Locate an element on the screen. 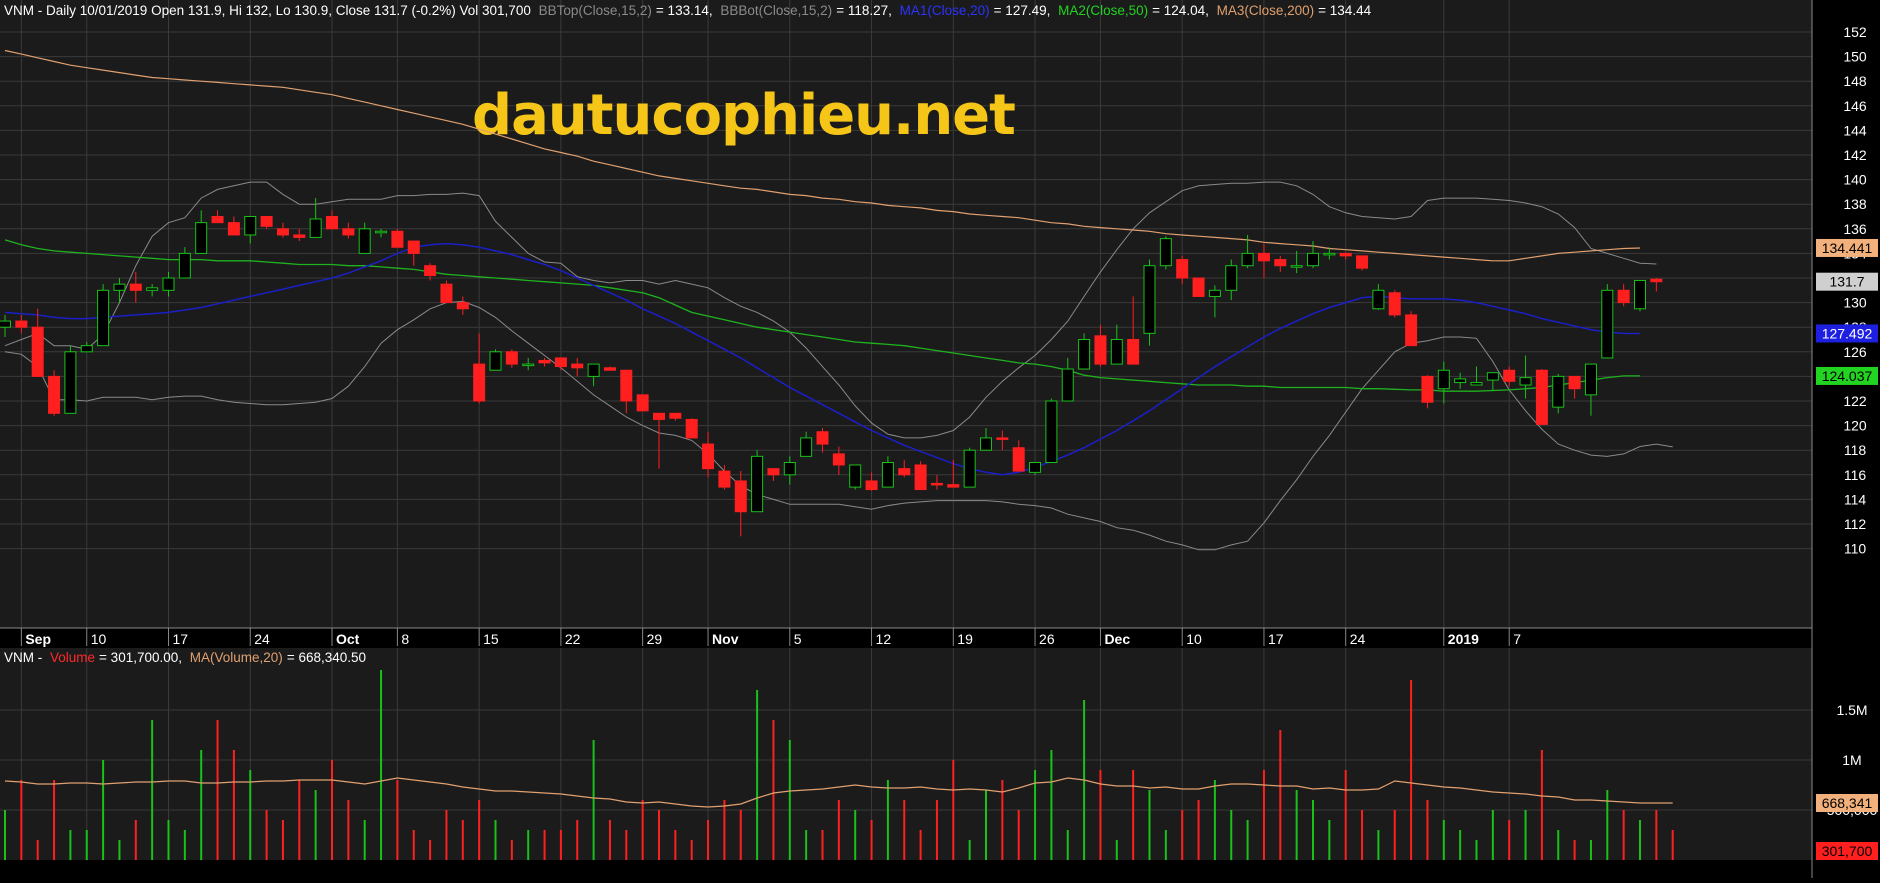 The image size is (1880, 883). volume-label: Volume is located at coordinates (72, 657).